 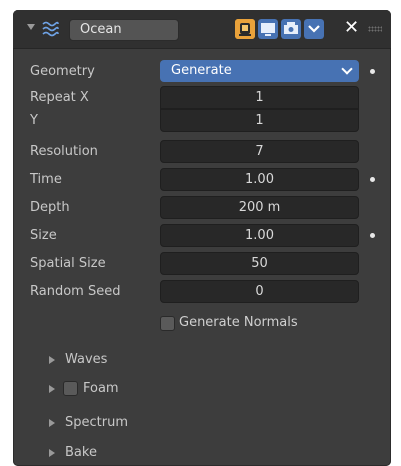 I want to click on depth-label: Depth, so click(x=50, y=207).